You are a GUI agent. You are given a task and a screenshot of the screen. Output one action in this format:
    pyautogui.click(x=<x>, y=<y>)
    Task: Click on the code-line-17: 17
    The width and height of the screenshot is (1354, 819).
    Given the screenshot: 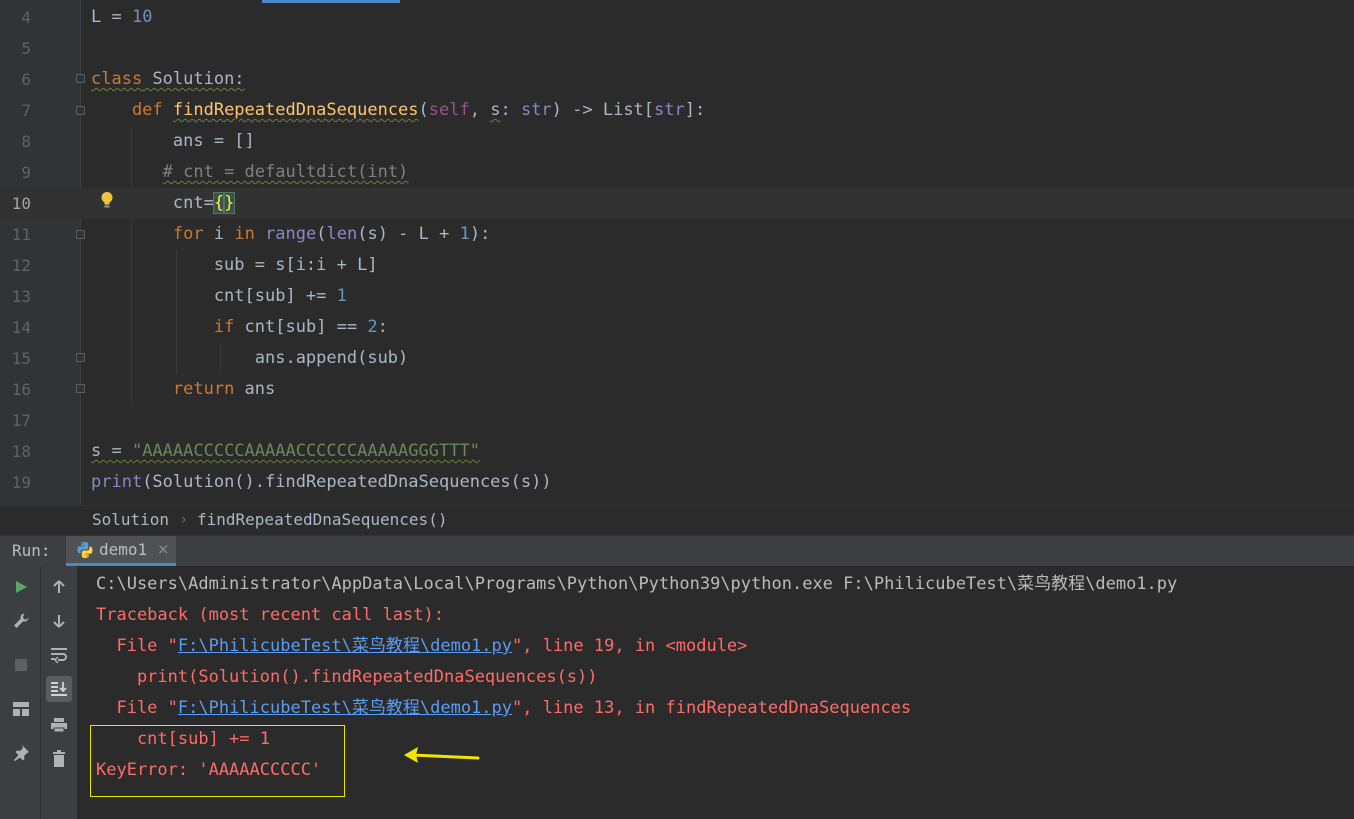 What is the action you would take?
    pyautogui.click(x=677, y=420)
    